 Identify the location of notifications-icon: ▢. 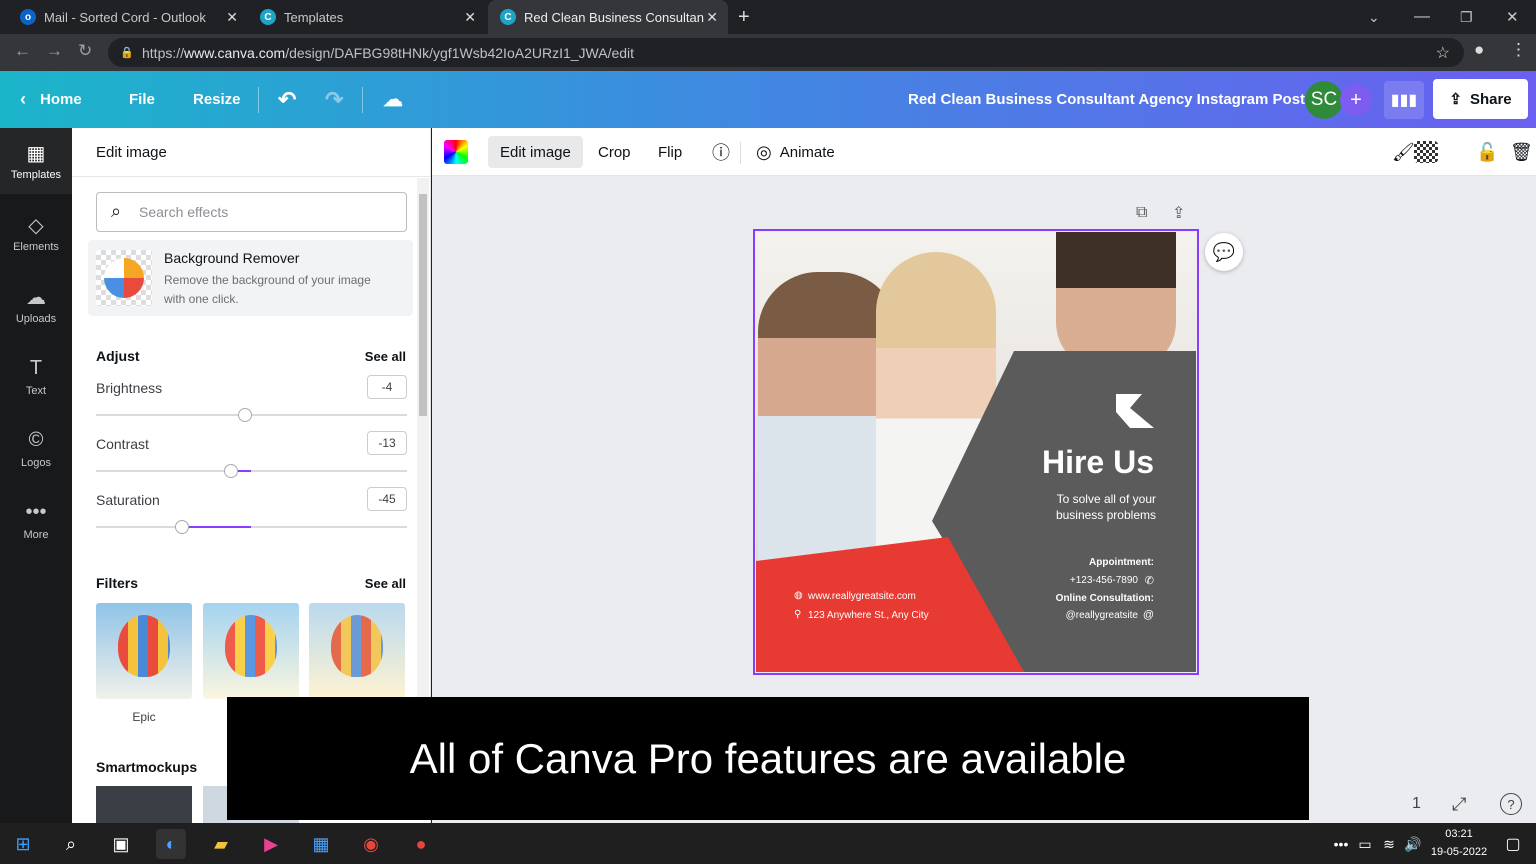
(1513, 844).